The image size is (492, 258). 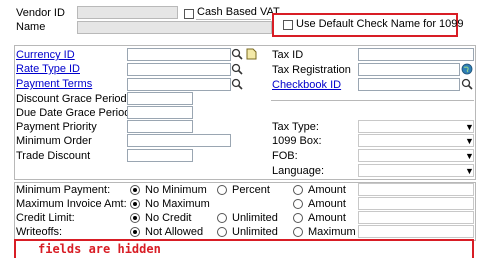 What do you see at coordinates (311, 70) in the screenshot?
I see `tax-registration-label: Tax Registration` at bounding box center [311, 70].